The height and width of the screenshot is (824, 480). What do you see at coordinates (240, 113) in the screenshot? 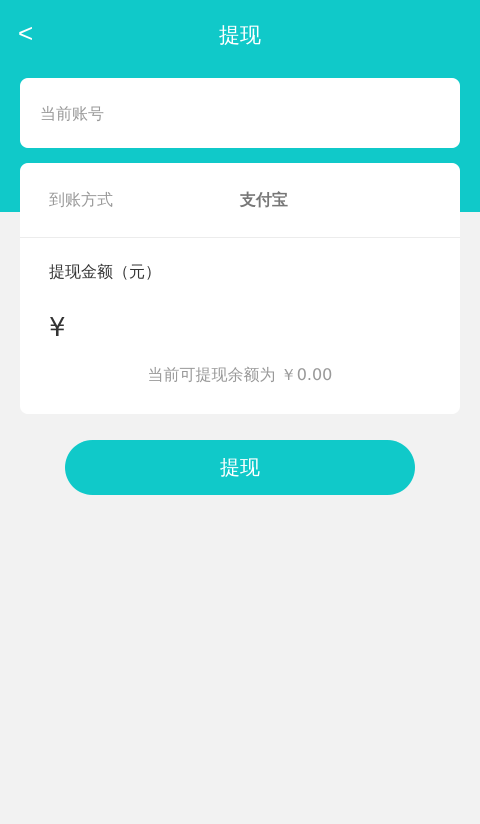
I see `account-field: 当前账号` at bounding box center [240, 113].